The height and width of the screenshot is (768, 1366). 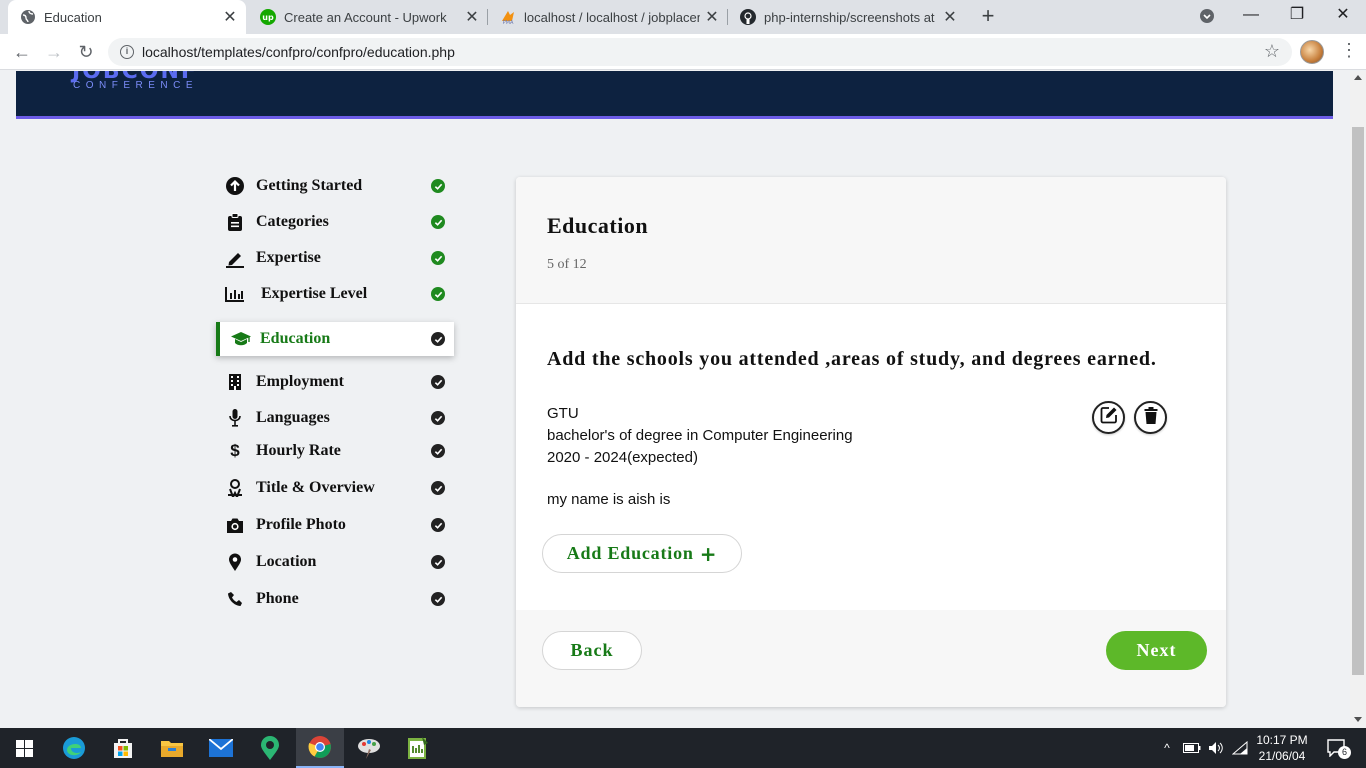 What do you see at coordinates (24, 748) in the screenshot?
I see `windows-start-icon` at bounding box center [24, 748].